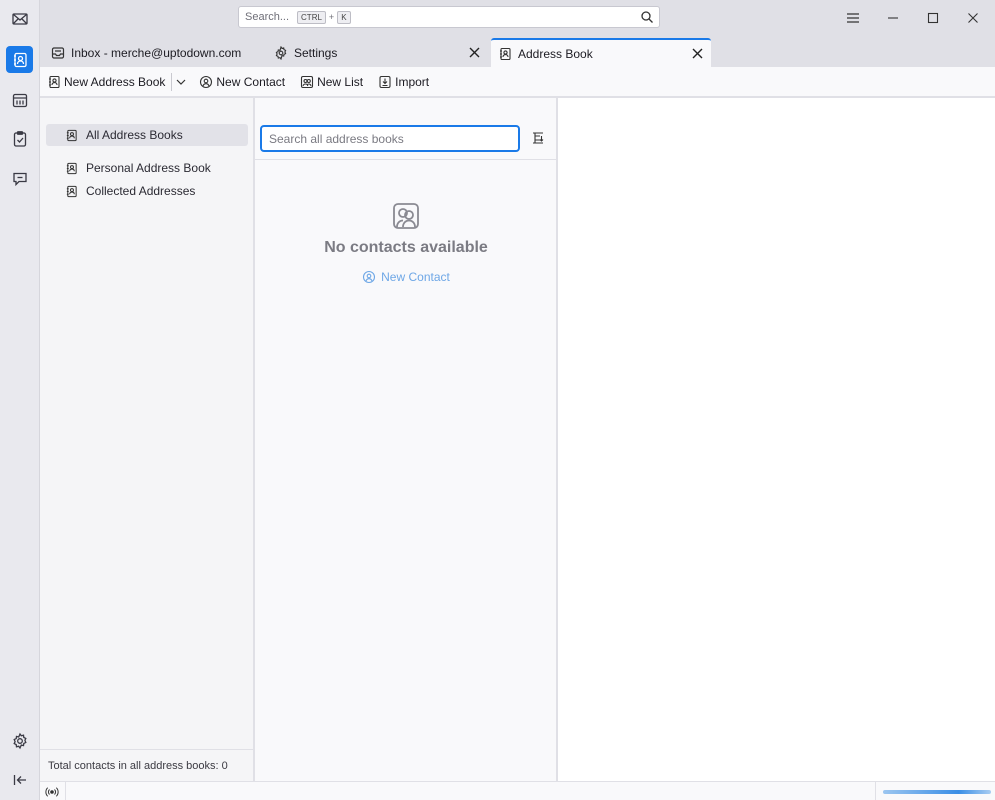  What do you see at coordinates (172, 81) in the screenshot?
I see `toolbar-divider` at bounding box center [172, 81].